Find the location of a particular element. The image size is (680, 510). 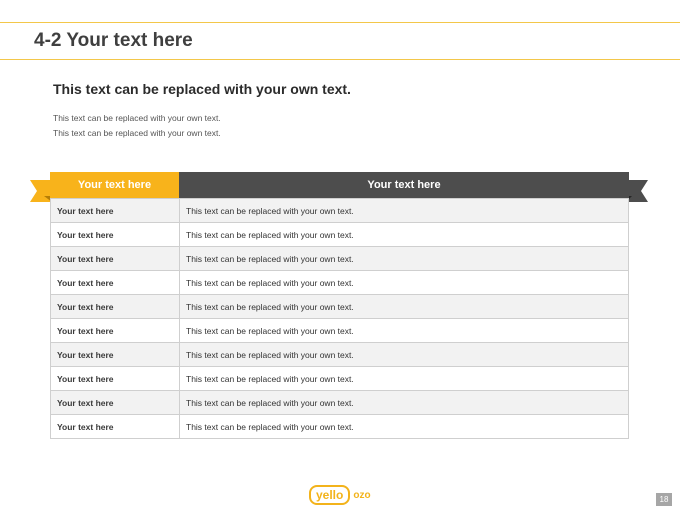

page-title: 4-2 Your text here is located at coordinates (113, 40).